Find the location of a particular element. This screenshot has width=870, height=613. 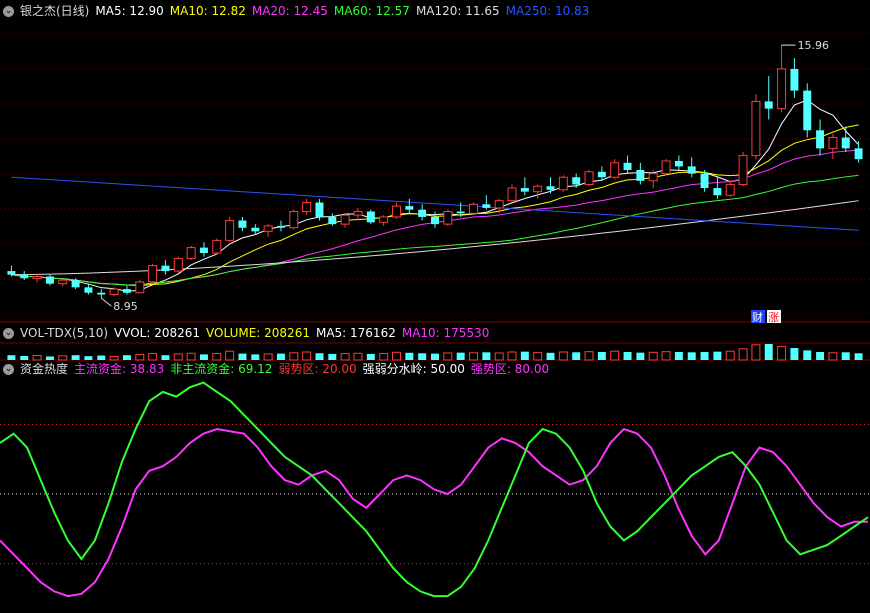

badge-rise: 涨 is located at coordinates (773, 317).